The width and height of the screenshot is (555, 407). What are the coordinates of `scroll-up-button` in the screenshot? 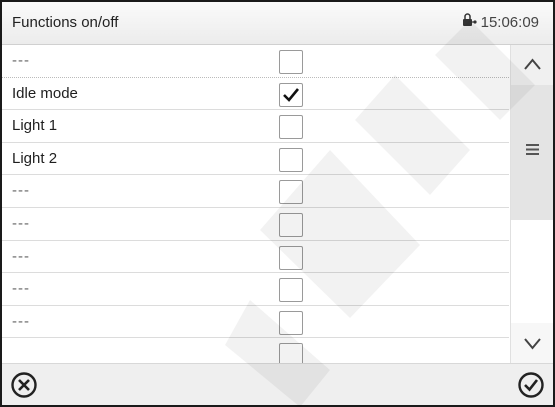 It's located at (532, 65).